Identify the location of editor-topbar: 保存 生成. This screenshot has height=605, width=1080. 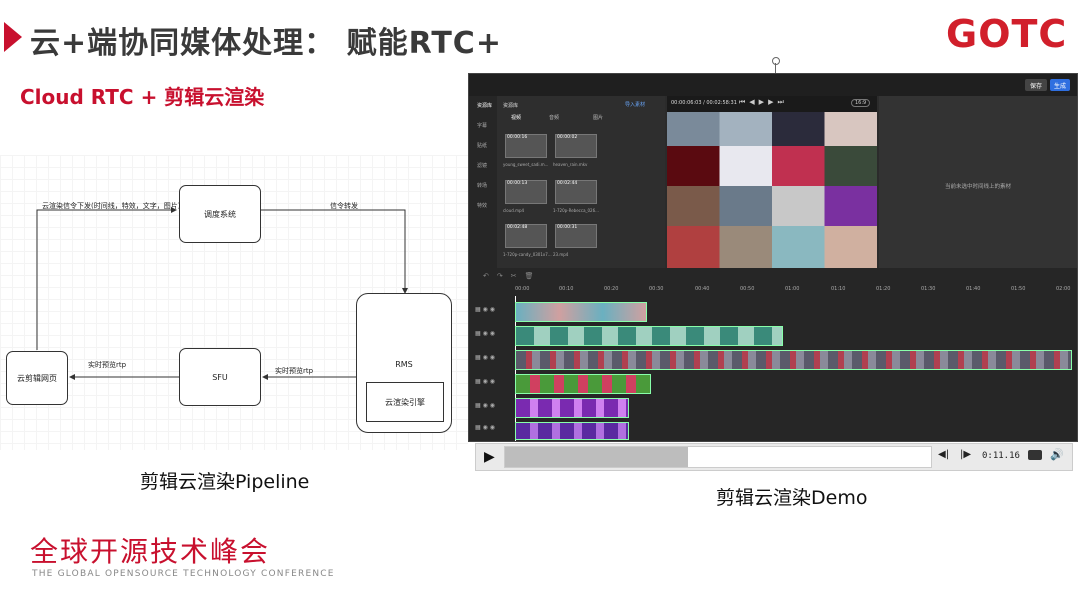
(773, 85).